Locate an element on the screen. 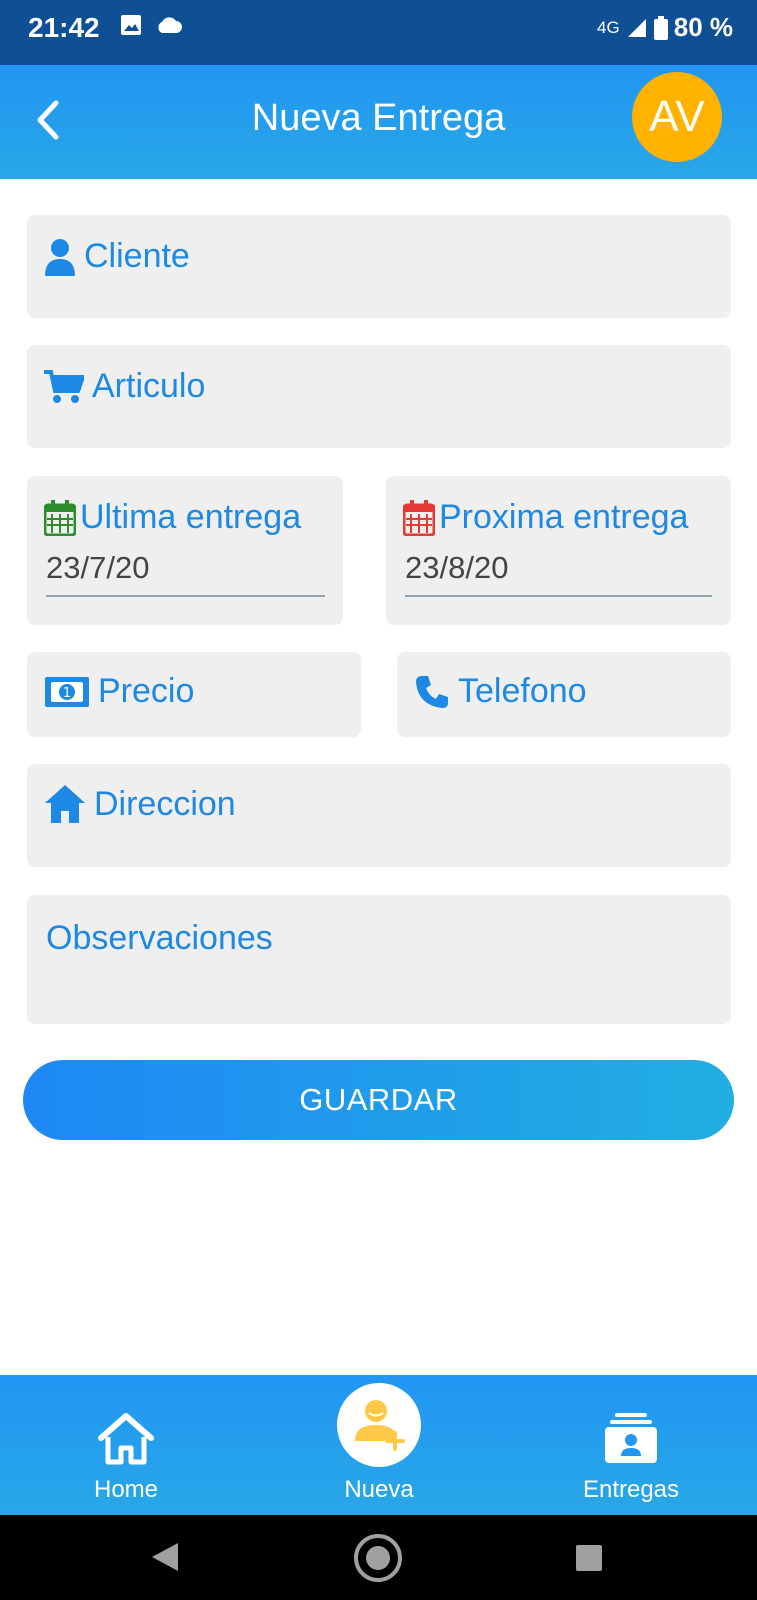  recents-square-icon is located at coordinates (589, 1558).